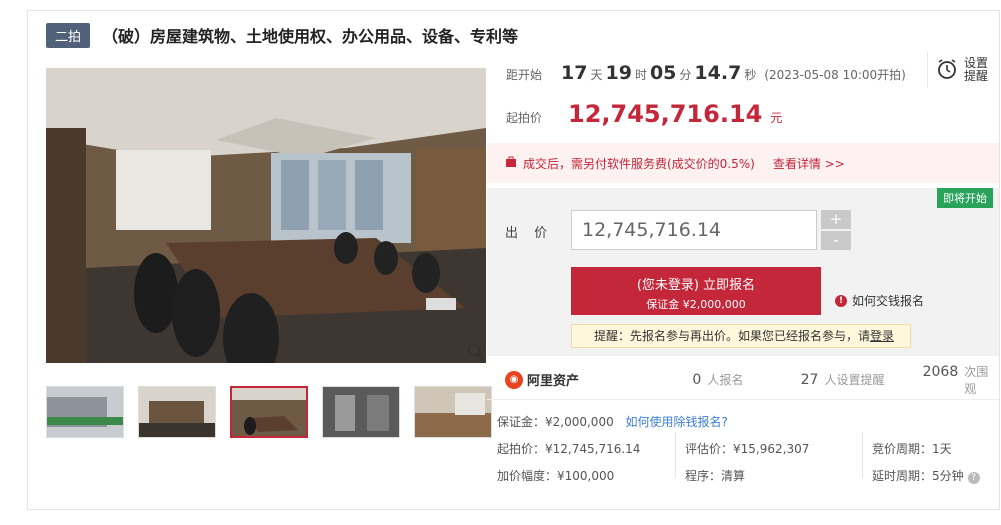 Image resolution: width=1001 pixels, height=525 pixels. Describe the element at coordinates (725, 380) in the screenshot. I see `registered-label: 人报名` at that location.